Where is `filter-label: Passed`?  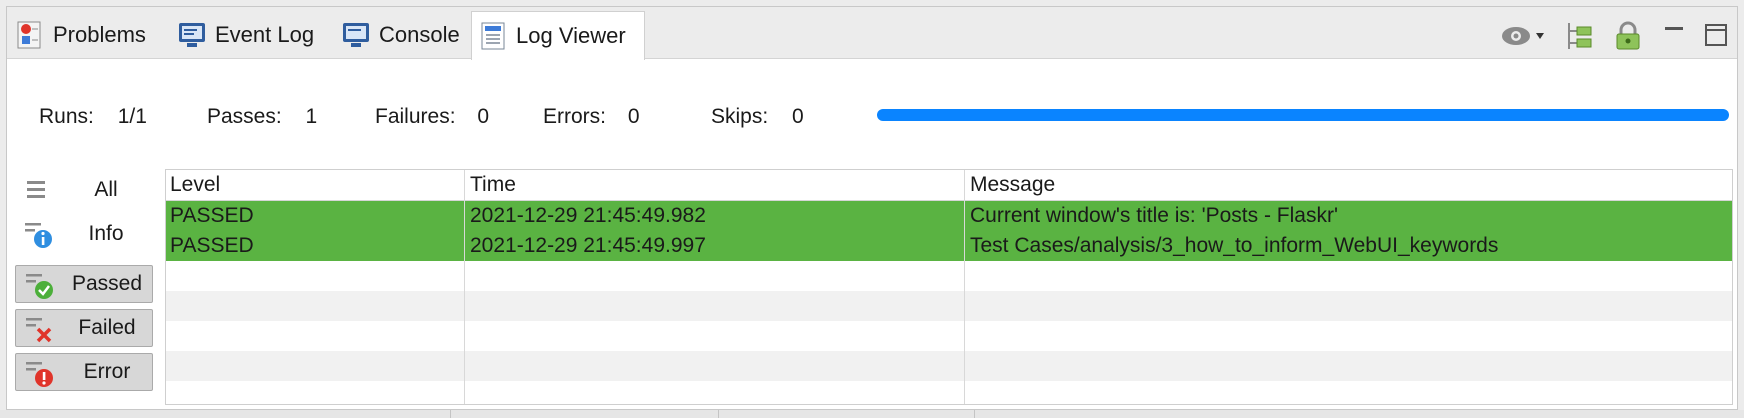
filter-label: Passed is located at coordinates (107, 283).